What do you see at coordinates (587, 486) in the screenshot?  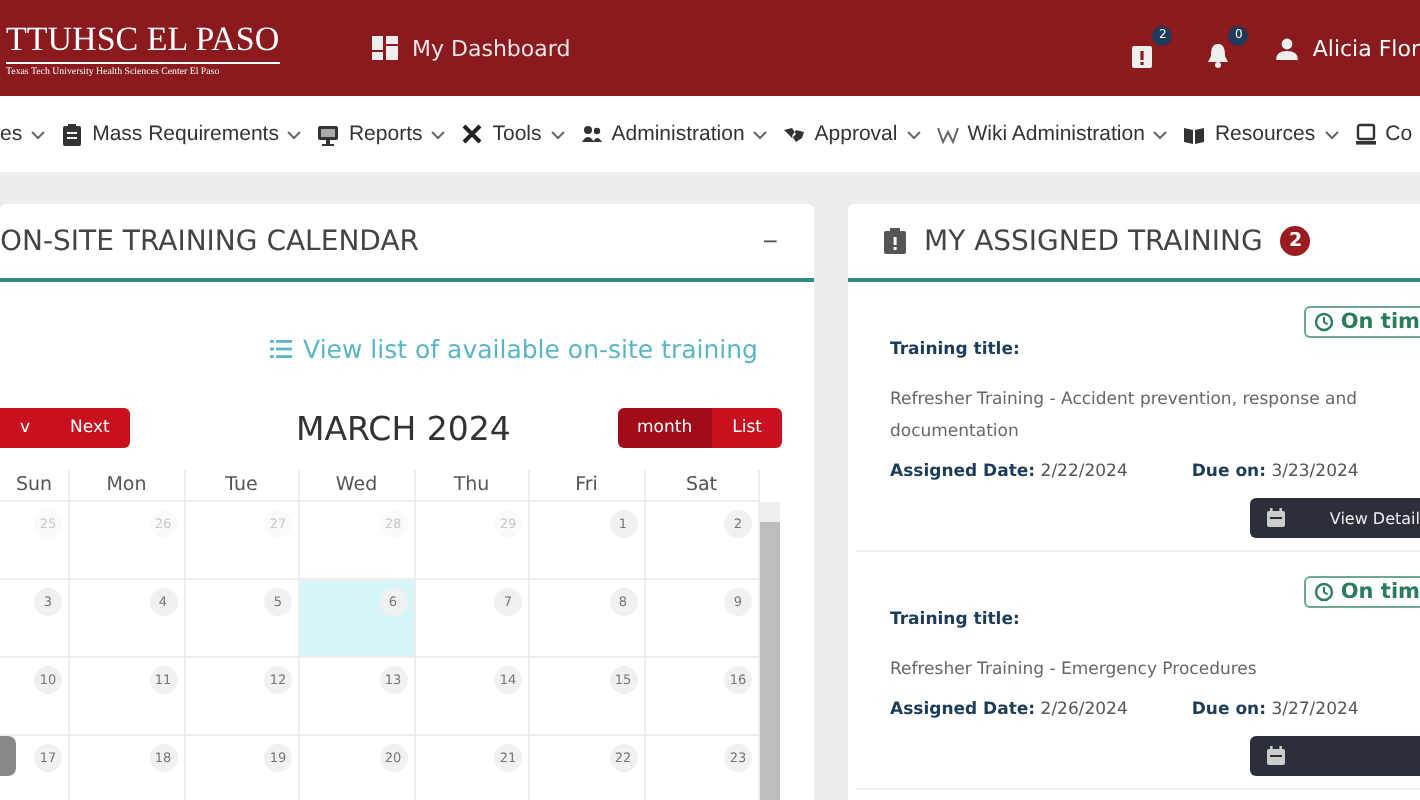 I see `weekday-header: Fri` at bounding box center [587, 486].